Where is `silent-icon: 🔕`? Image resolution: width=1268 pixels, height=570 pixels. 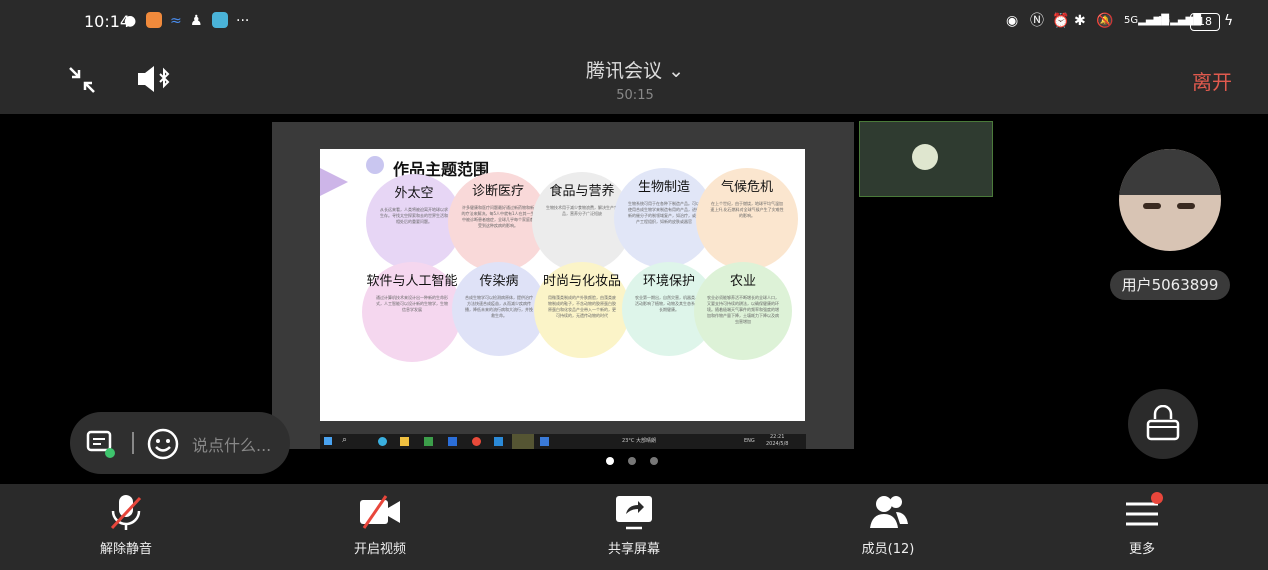
silent-icon: 🔕 is located at coordinates (1105, 21).